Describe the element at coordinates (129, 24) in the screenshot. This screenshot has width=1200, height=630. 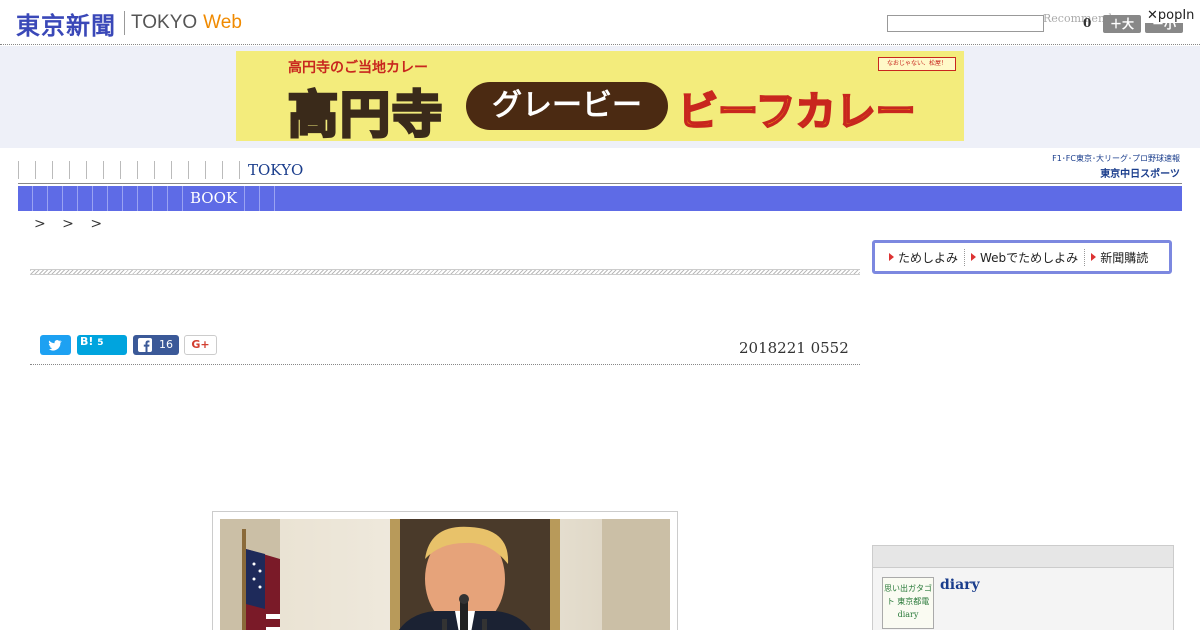
I see `site-logo: 東京新聞 TOKYO Web` at that location.